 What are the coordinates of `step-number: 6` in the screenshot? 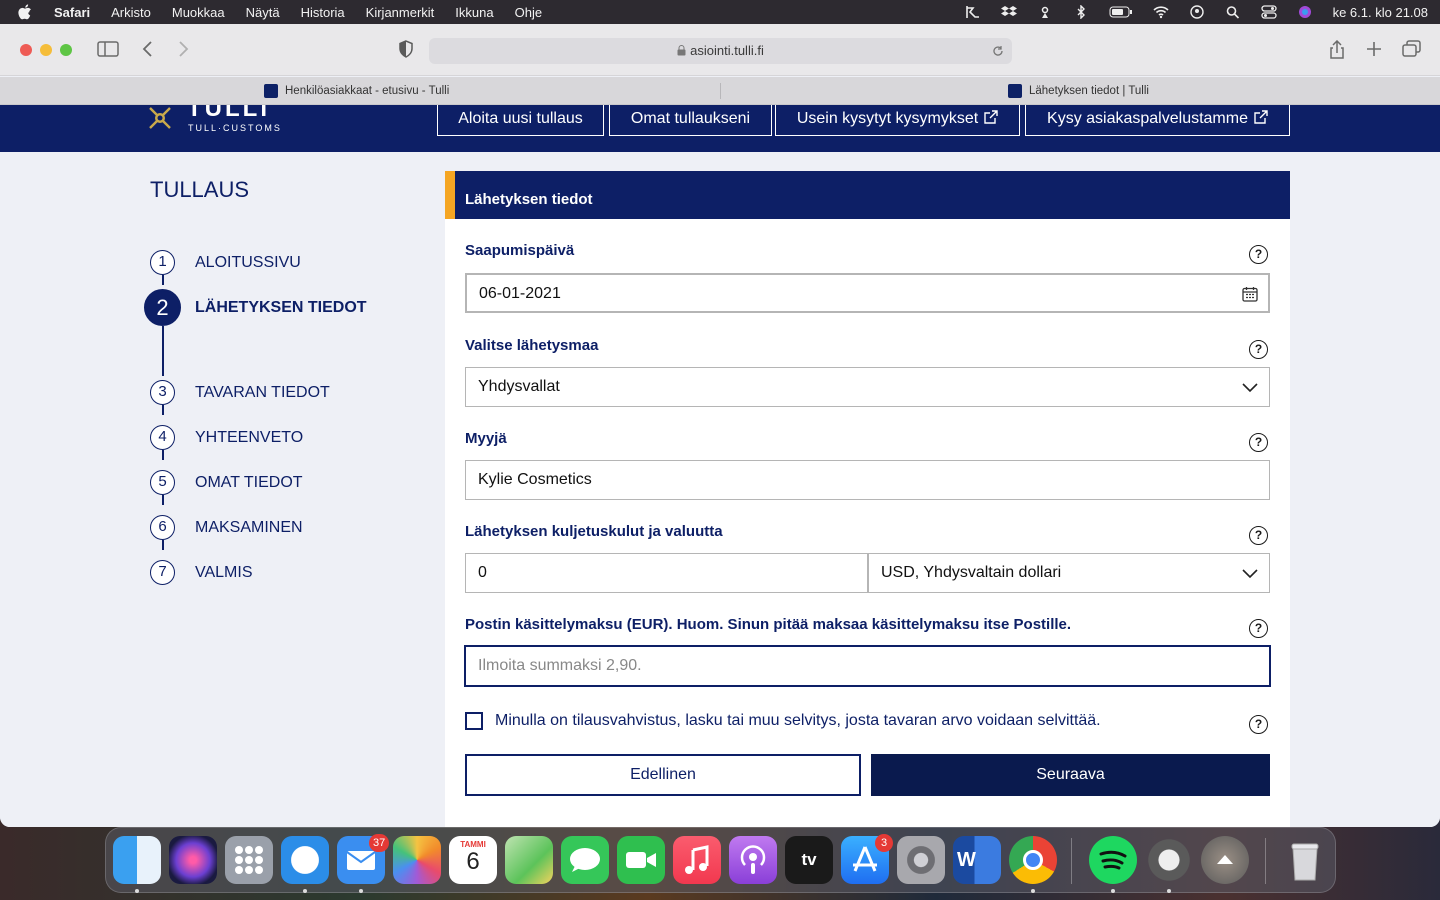 It's located at (162, 527).